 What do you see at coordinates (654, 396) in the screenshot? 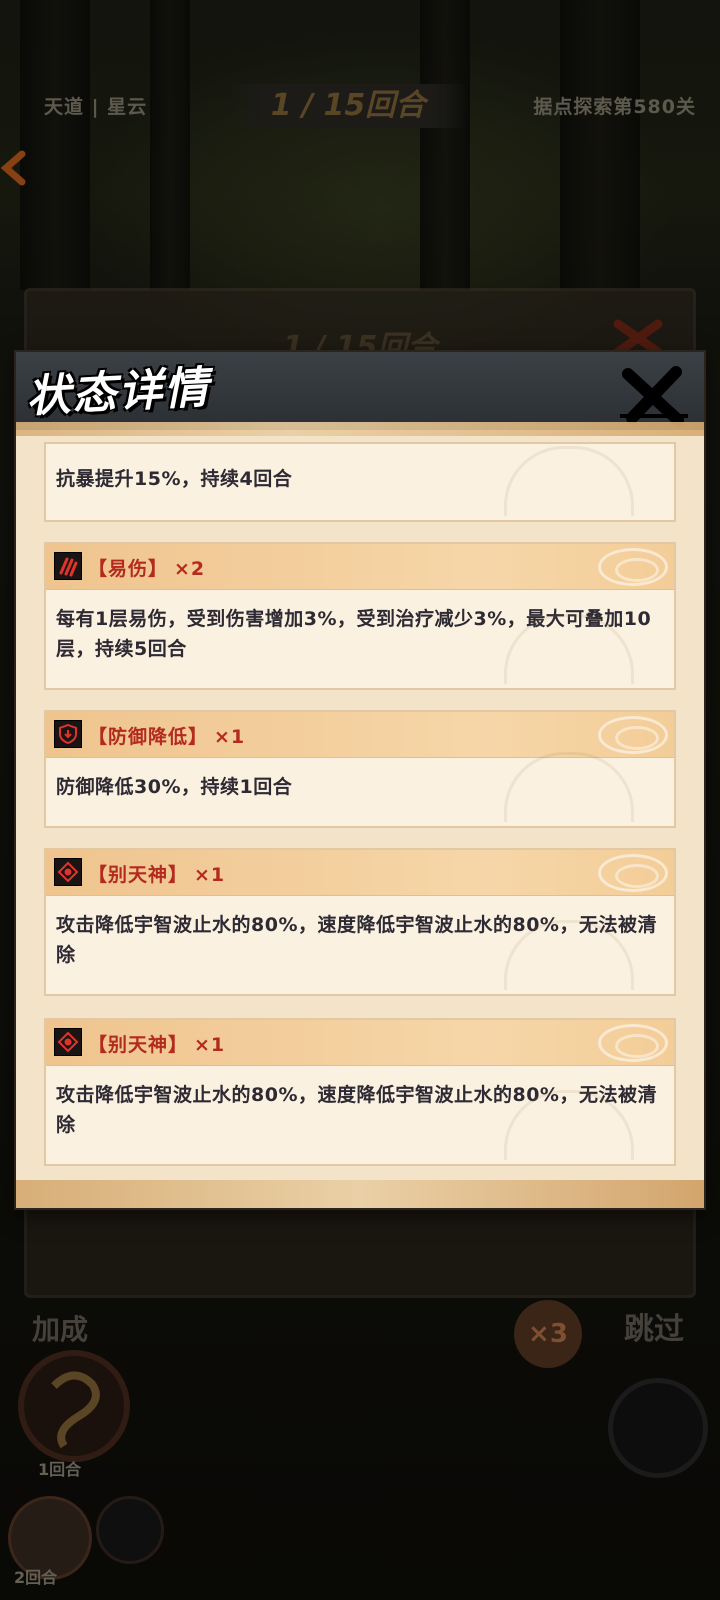
I see `close-icon` at bounding box center [654, 396].